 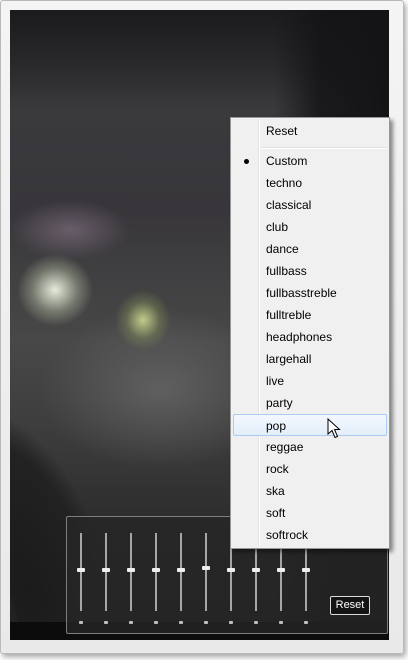 What do you see at coordinates (276, 426) in the screenshot?
I see `menu-item-label: pop` at bounding box center [276, 426].